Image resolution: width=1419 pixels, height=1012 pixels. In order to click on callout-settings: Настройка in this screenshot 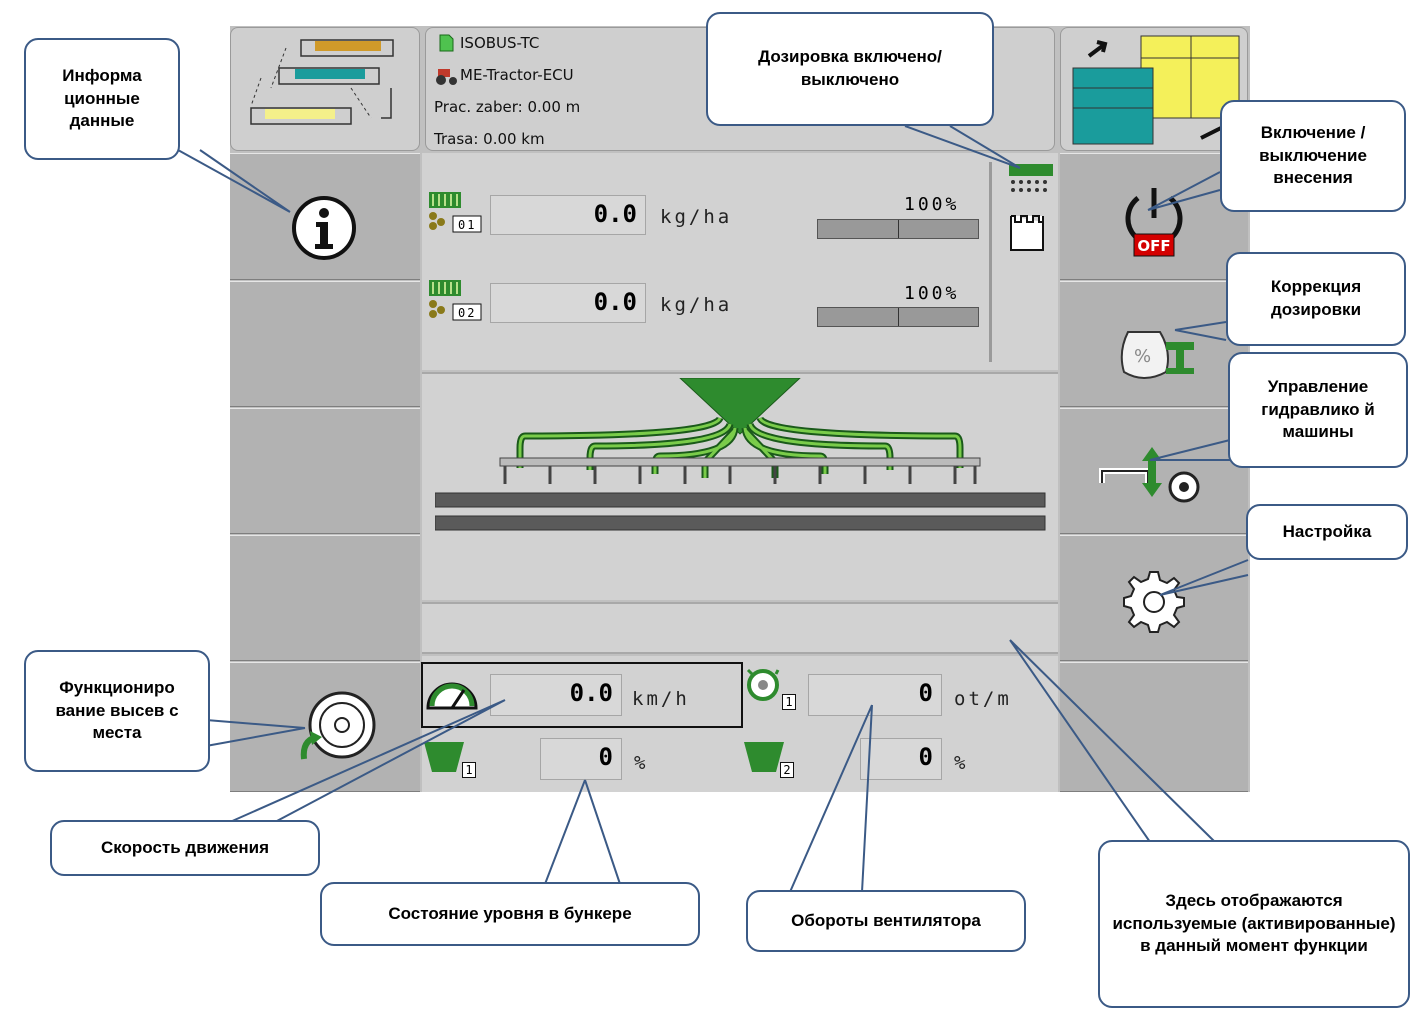, I will do `click(1327, 532)`.